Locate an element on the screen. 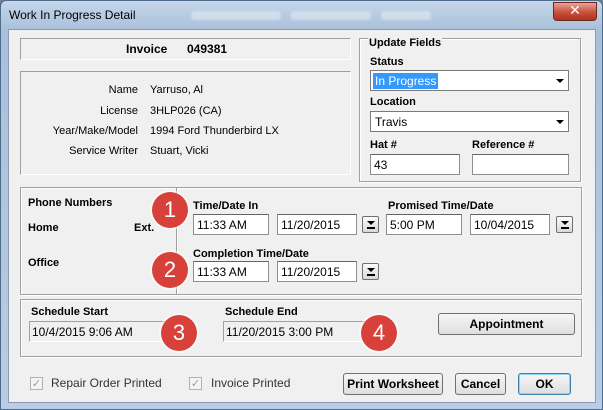  repair-order-printed-label: Repair Order Printed is located at coordinates (106, 383).